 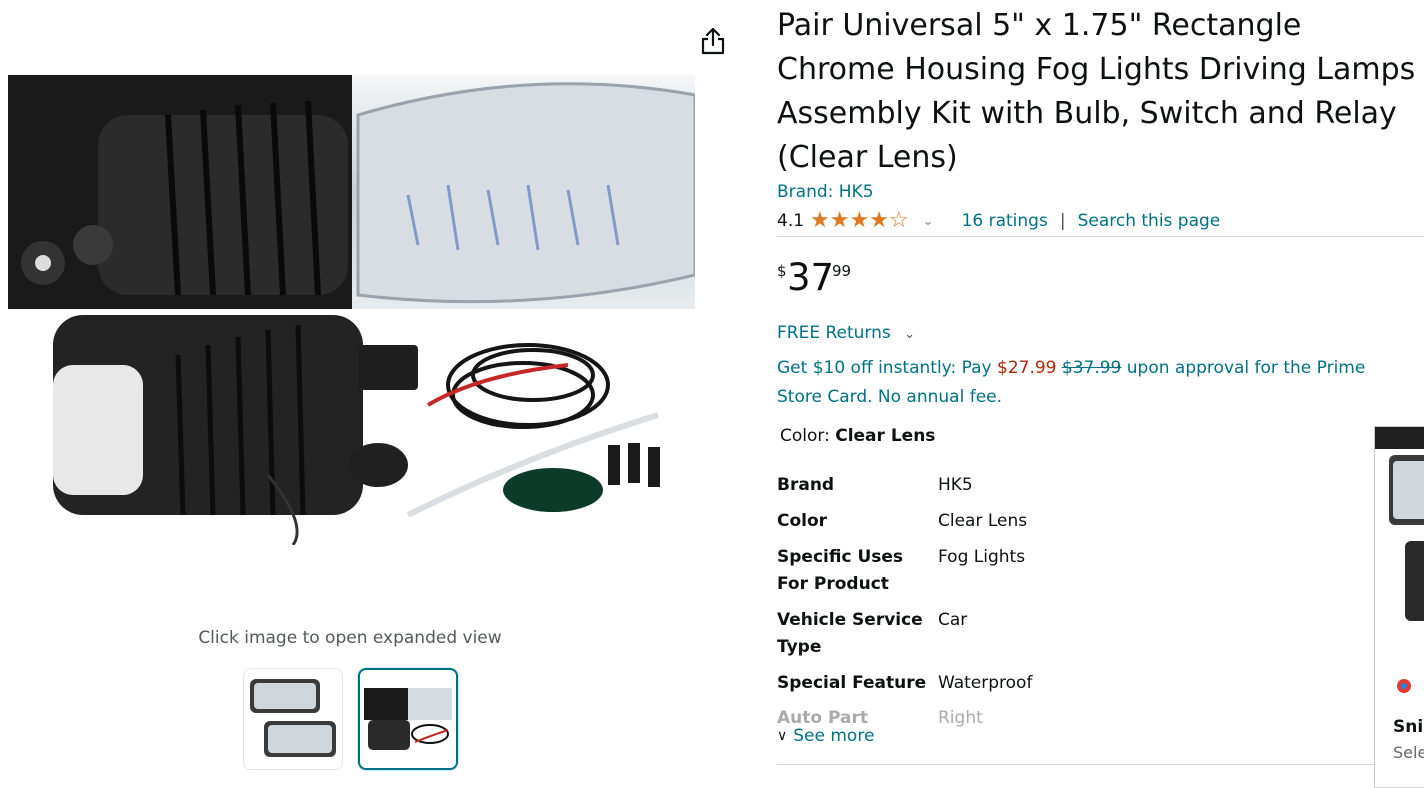 What do you see at coordinates (791, 221) in the screenshot?
I see `rating-value: 4.1` at bounding box center [791, 221].